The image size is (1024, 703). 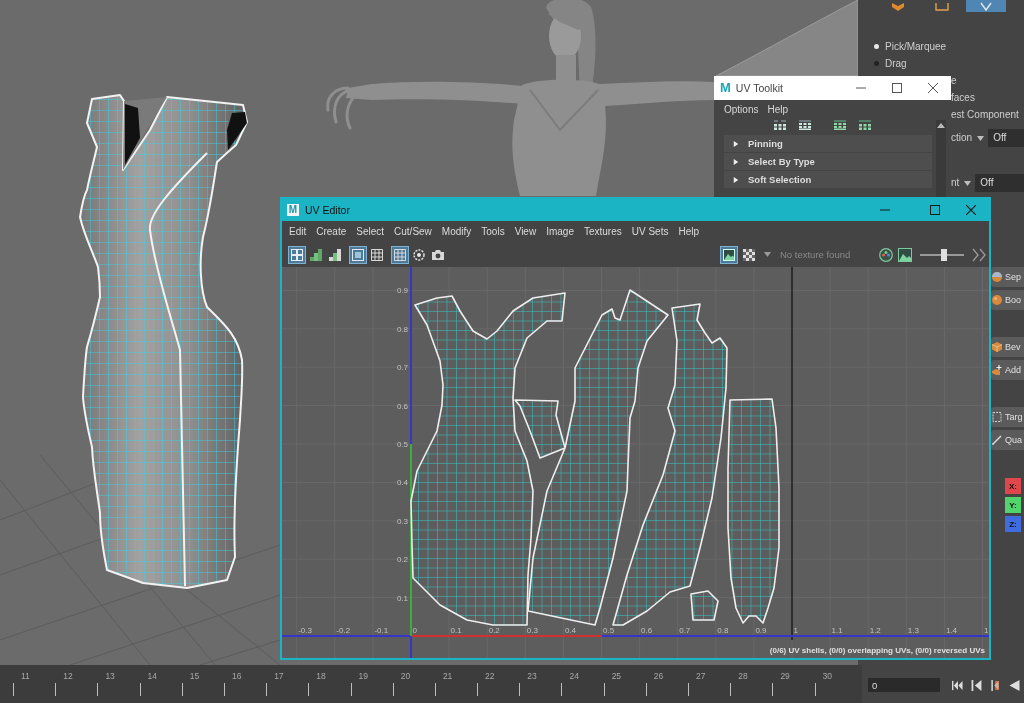 I want to click on squares-grid-icon, so click(x=297, y=254).